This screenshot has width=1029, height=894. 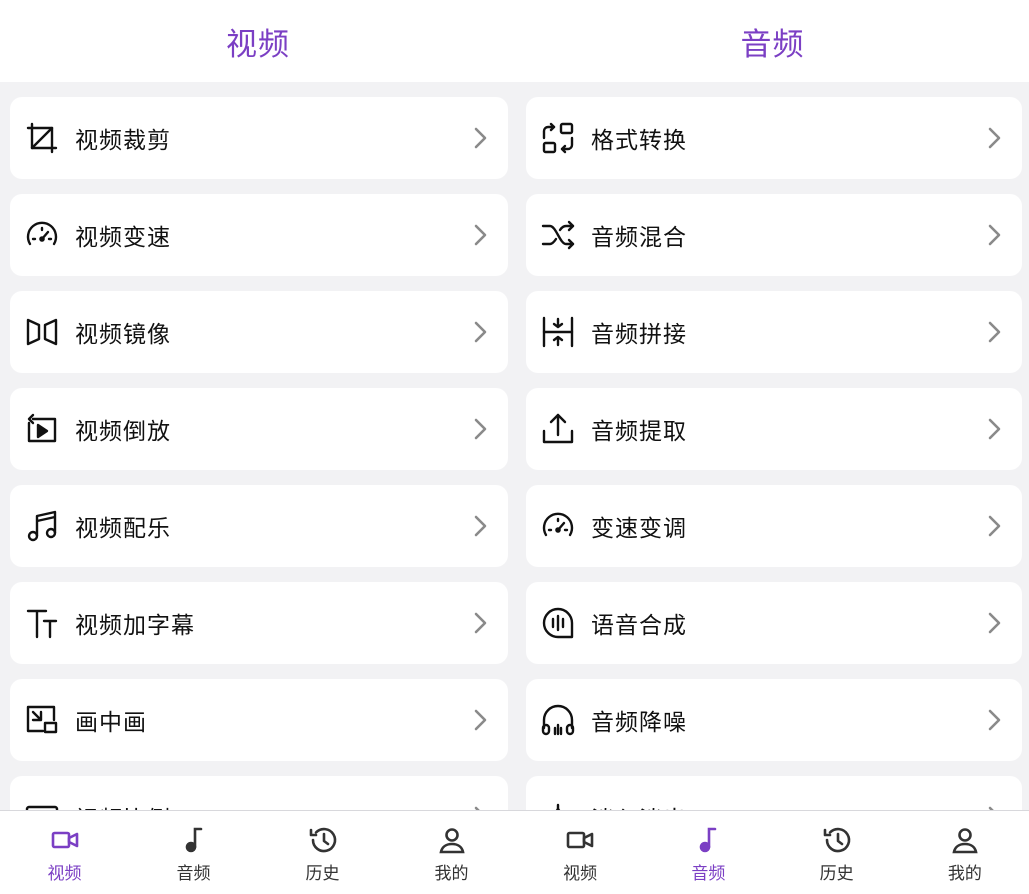 I want to click on merge-icon, so click(x=558, y=332).